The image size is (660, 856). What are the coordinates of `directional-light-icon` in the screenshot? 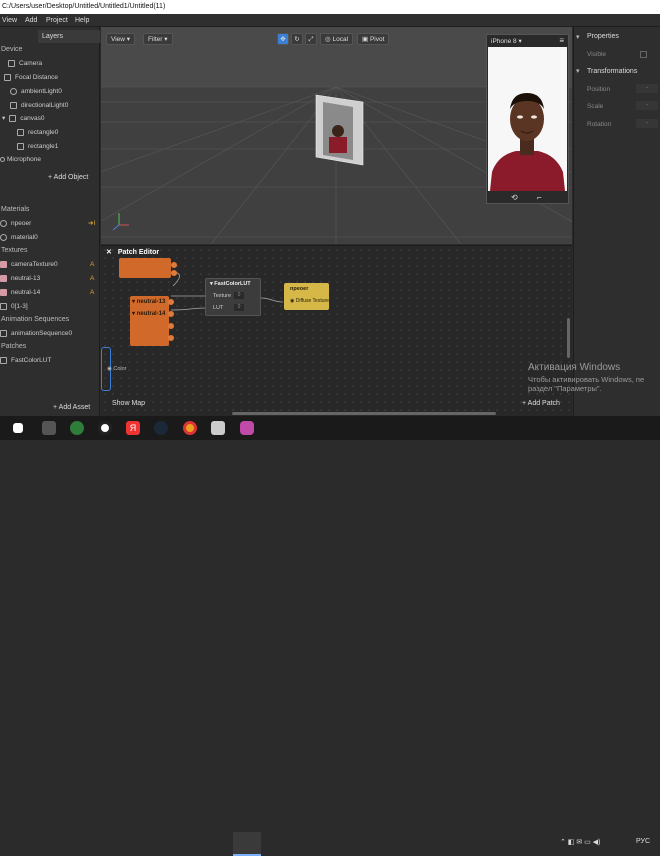 It's located at (13, 105).